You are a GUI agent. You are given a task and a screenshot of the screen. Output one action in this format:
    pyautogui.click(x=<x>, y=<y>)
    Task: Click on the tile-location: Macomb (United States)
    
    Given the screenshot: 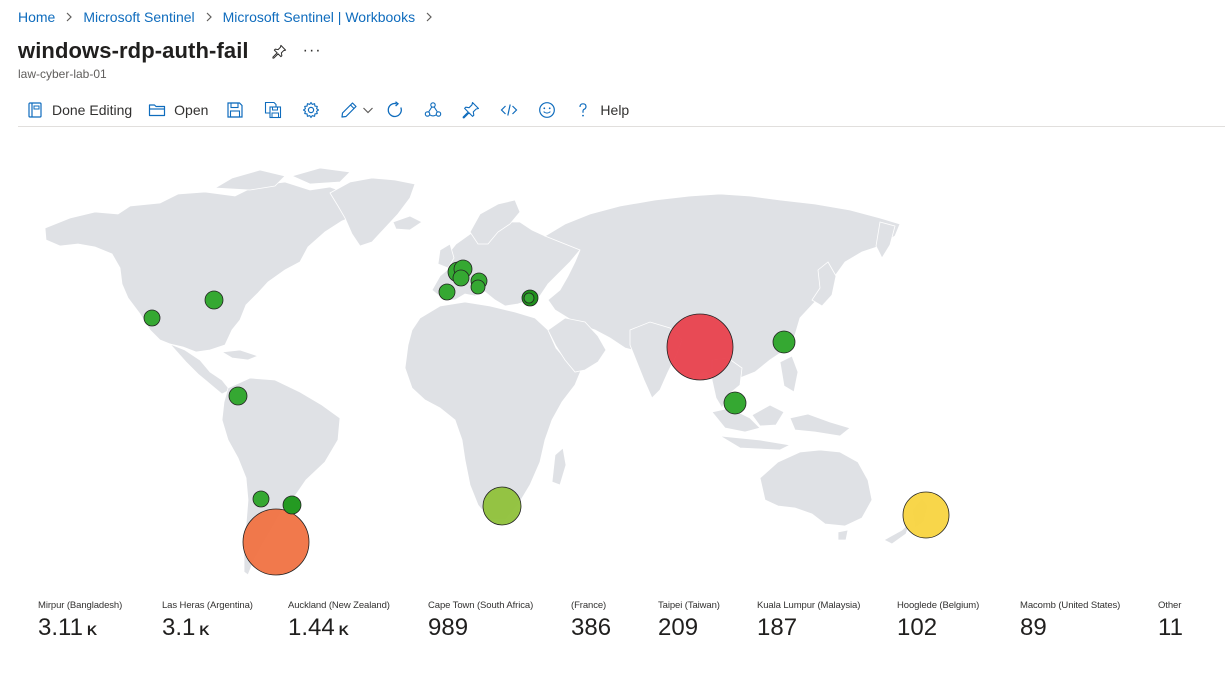 What is the action you would take?
    pyautogui.click(x=1070, y=605)
    